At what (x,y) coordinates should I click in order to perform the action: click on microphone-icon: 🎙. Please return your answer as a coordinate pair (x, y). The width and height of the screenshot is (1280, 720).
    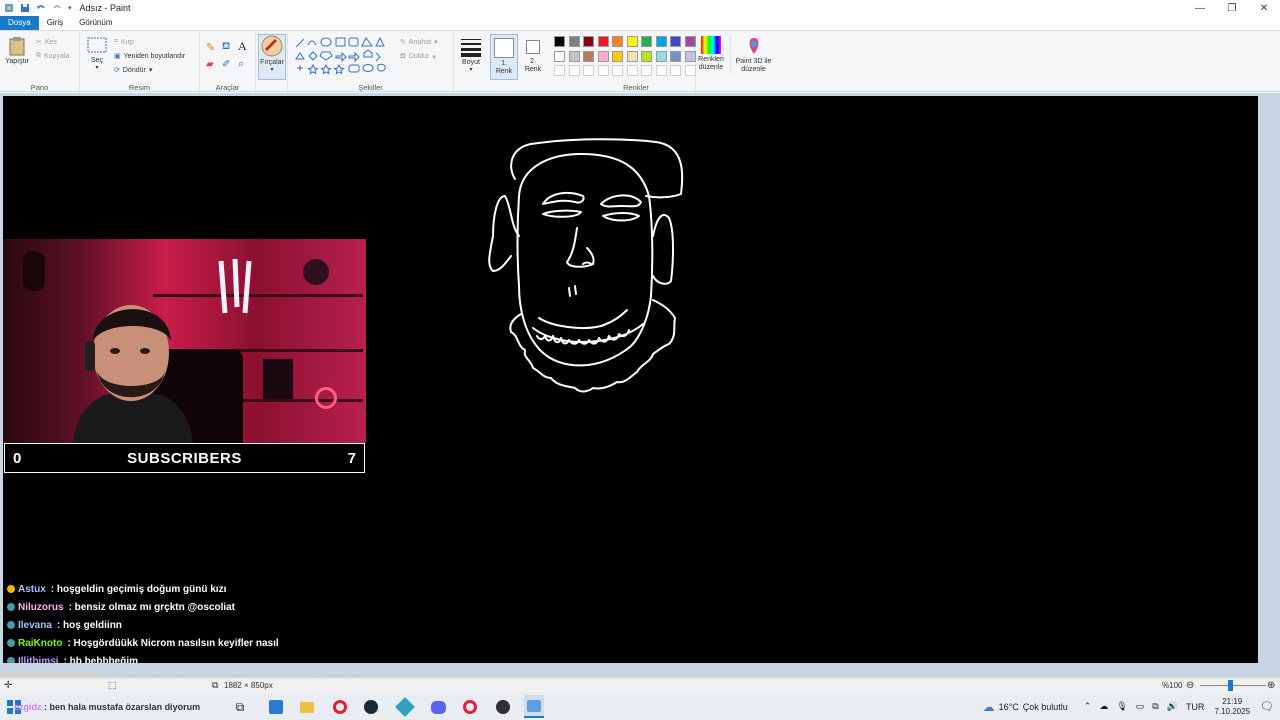
    Looking at the image, I should click on (1121, 706).